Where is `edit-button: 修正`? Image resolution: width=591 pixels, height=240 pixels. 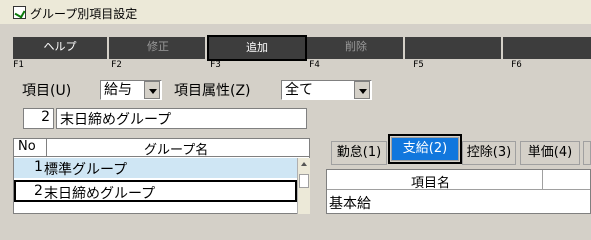
edit-button: 修正 is located at coordinates (159, 48).